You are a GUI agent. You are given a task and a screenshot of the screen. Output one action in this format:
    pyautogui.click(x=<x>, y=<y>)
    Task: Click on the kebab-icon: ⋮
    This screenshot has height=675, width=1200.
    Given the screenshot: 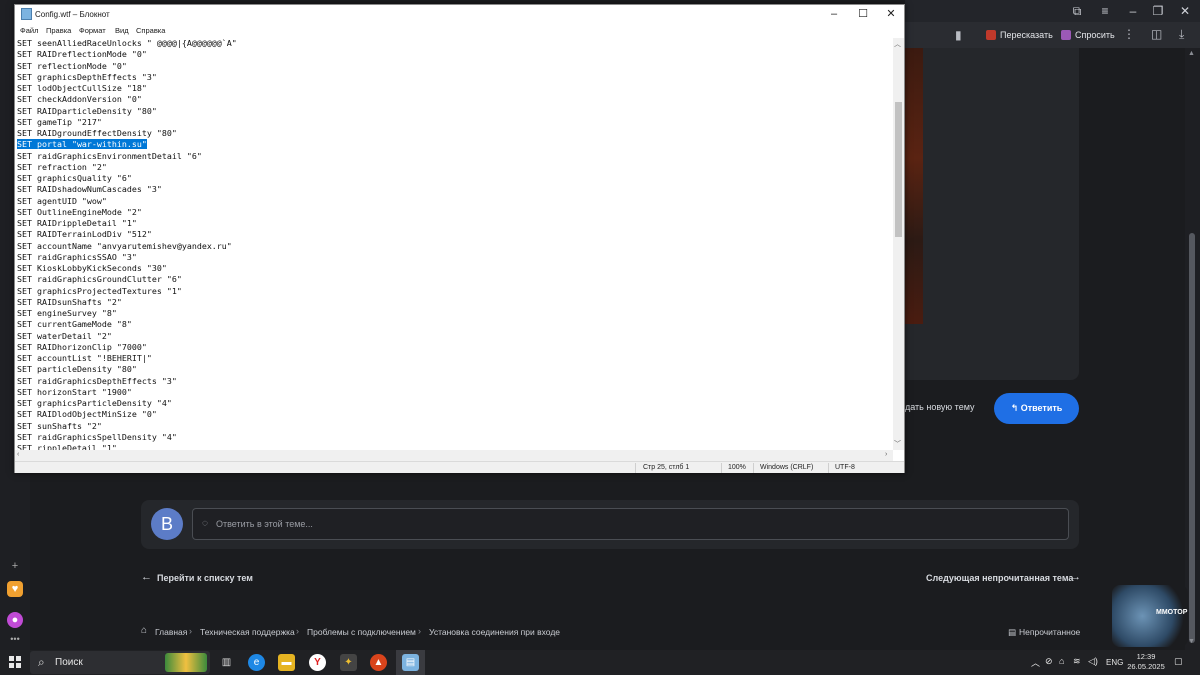 What is the action you would take?
    pyautogui.click(x=1129, y=34)
    